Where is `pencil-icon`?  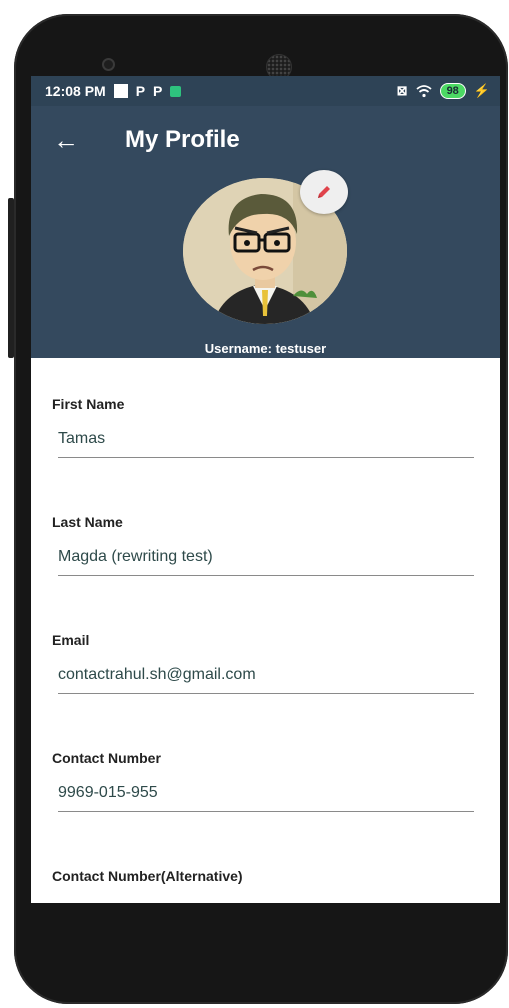
pencil-icon is located at coordinates (324, 192).